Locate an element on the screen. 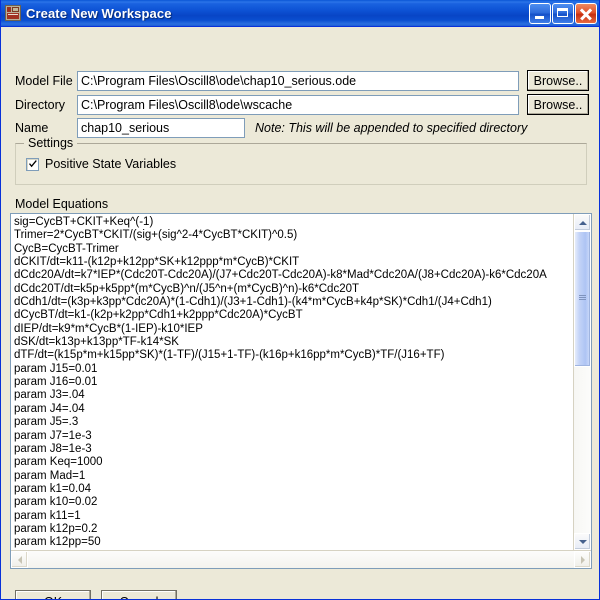  vertical-scroll-thumb is located at coordinates (582, 299).